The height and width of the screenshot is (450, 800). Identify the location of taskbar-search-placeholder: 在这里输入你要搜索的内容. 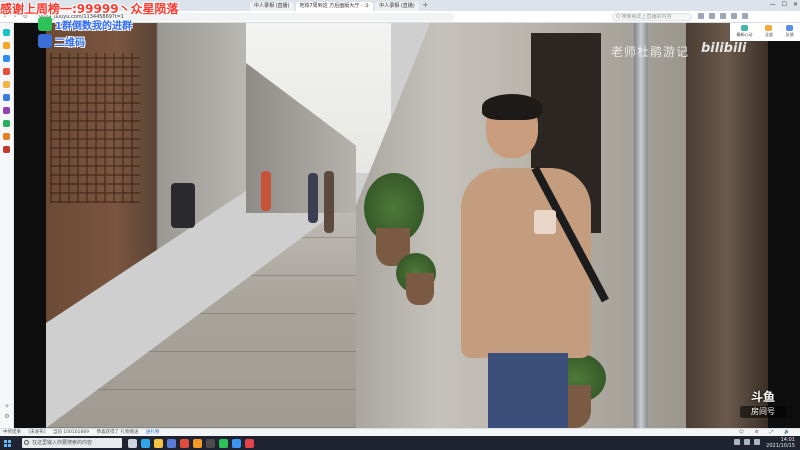
(62, 443).